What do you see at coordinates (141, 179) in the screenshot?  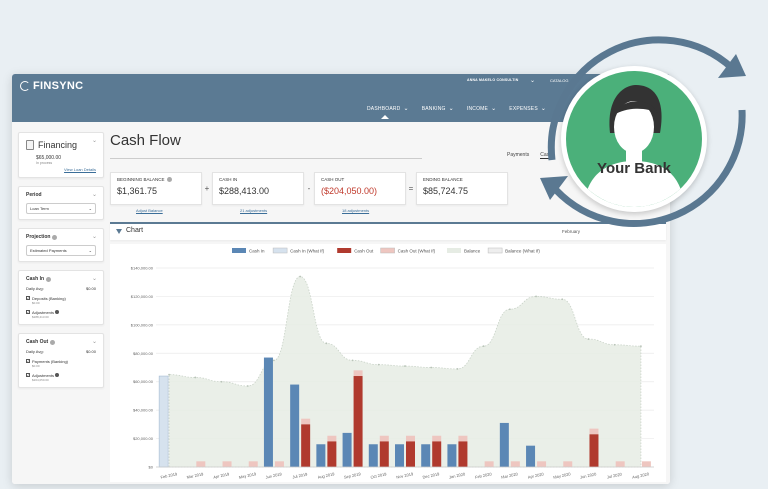 I see `beginning-balance-label-text: BEGINNING BALANCE` at bounding box center [141, 179].